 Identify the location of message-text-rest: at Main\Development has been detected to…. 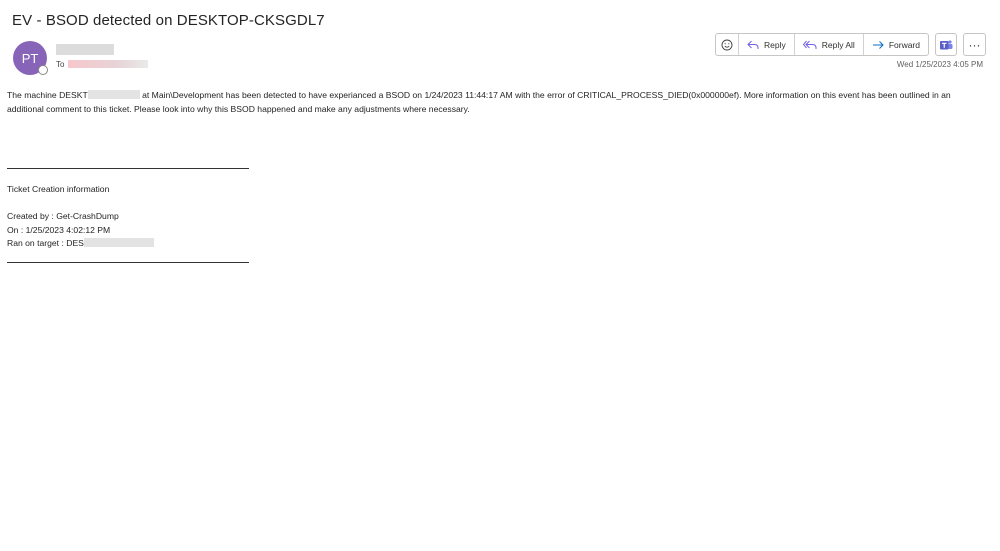
(479, 102).